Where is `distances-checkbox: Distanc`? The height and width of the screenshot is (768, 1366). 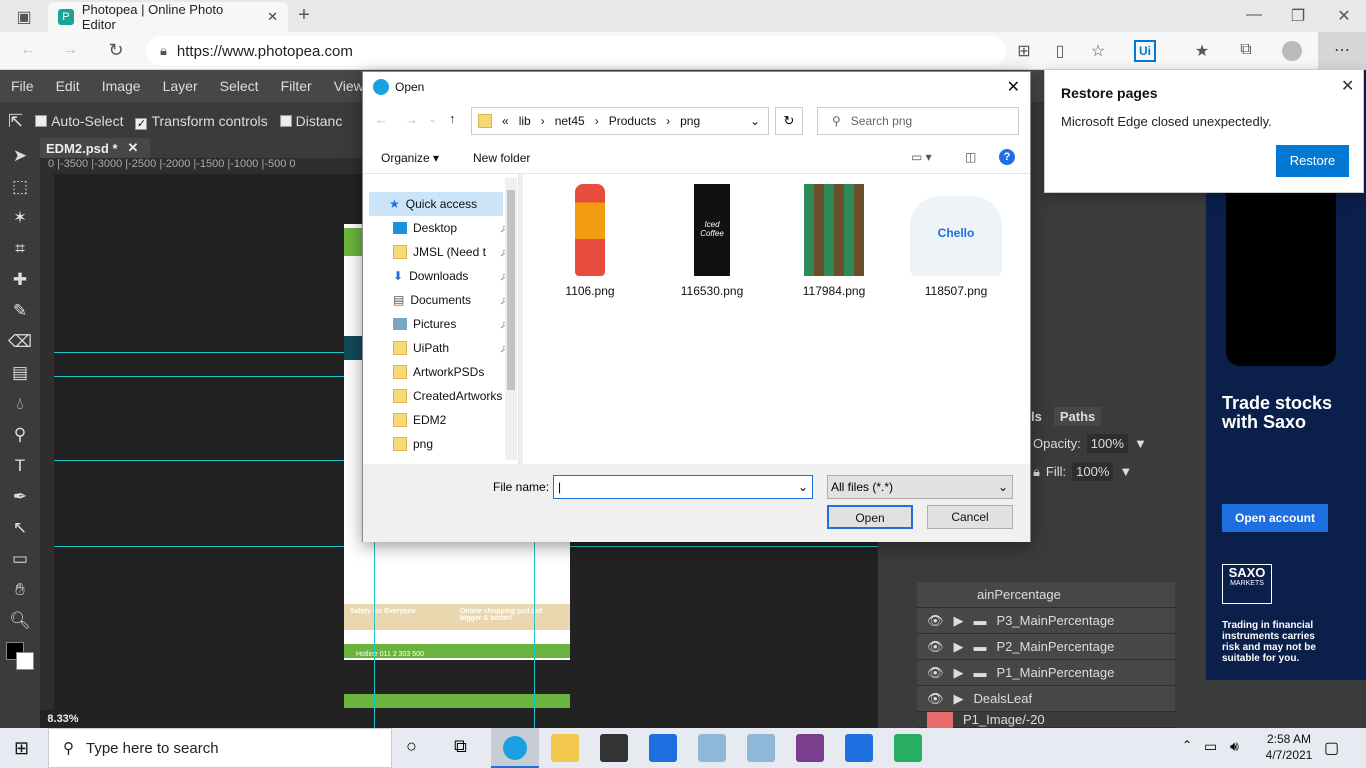
distances-checkbox: Distanc is located at coordinates (310, 121).